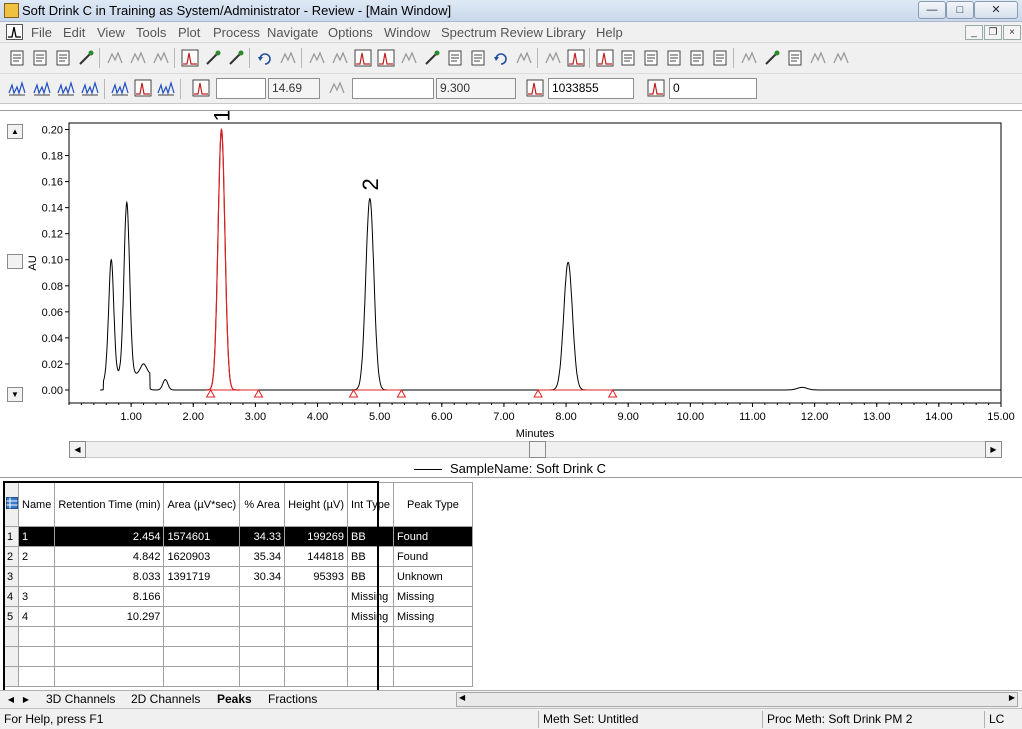  I want to click on menu-tools: Tools, so click(151, 32).